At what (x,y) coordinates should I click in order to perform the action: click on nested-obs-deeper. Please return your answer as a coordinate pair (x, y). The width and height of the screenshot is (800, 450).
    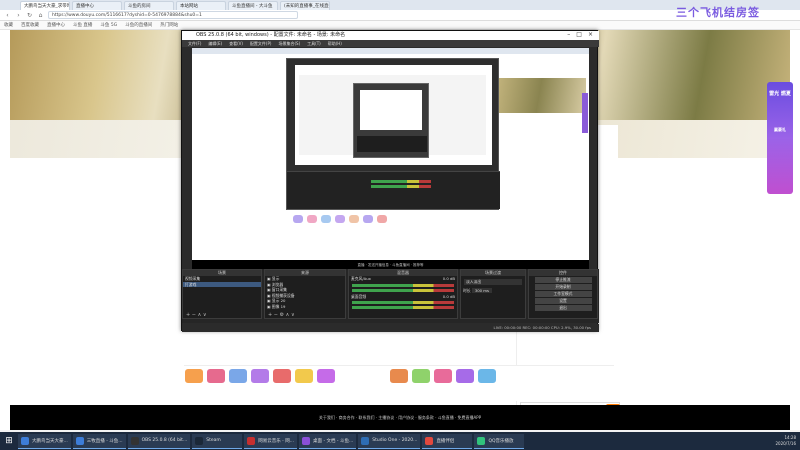
    Looking at the image, I should click on (391, 120).